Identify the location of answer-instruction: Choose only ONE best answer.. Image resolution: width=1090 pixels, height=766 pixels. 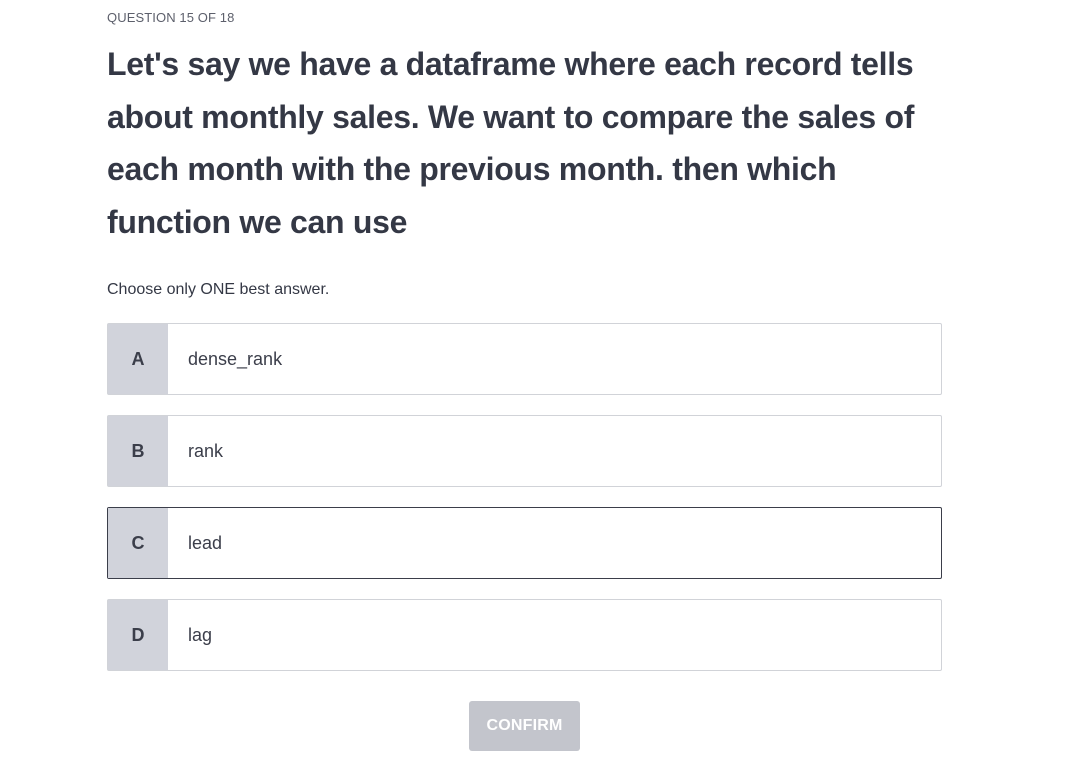
(218, 289).